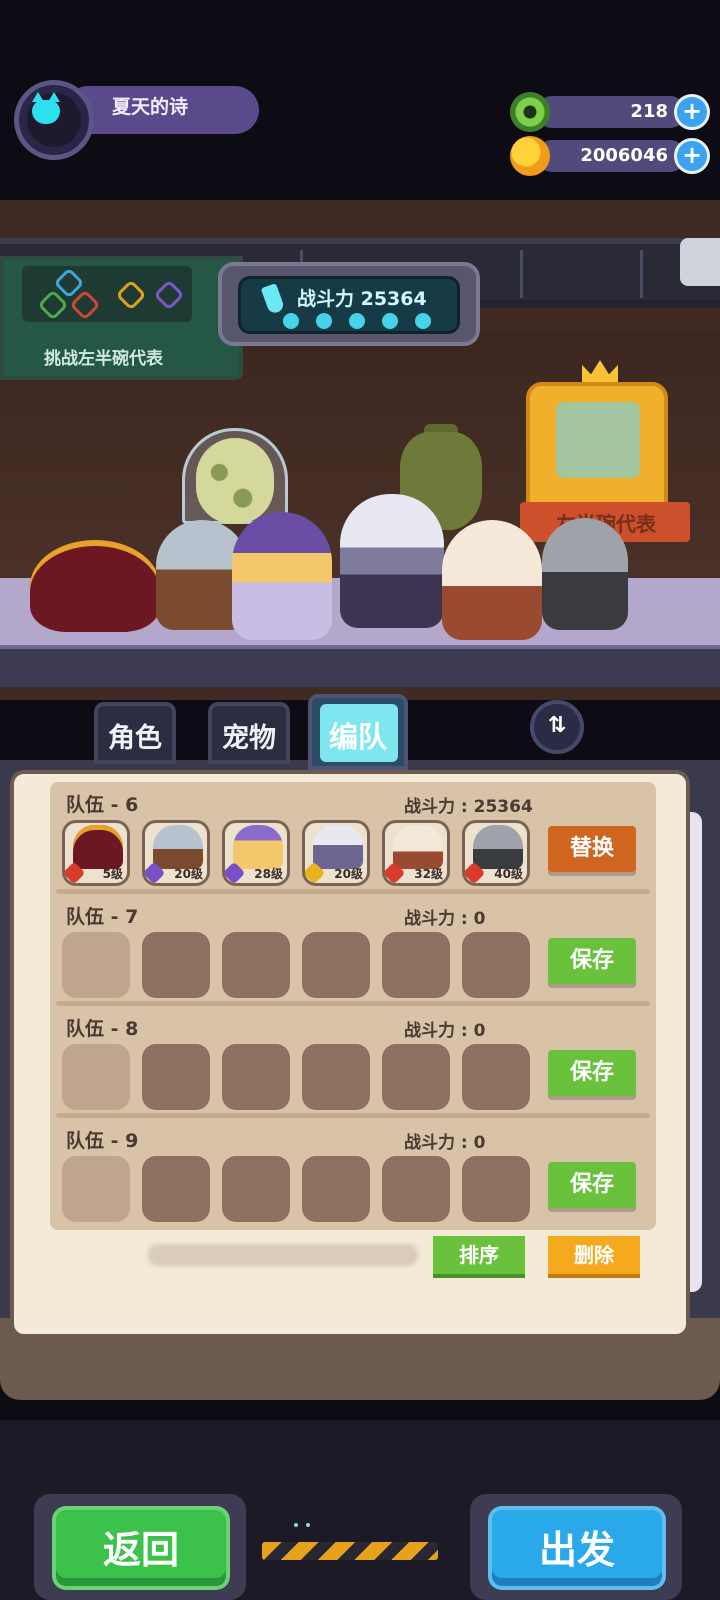 This screenshot has height=1600, width=720. Describe the element at coordinates (273, 299) in the screenshot. I see `sword-icon` at that location.